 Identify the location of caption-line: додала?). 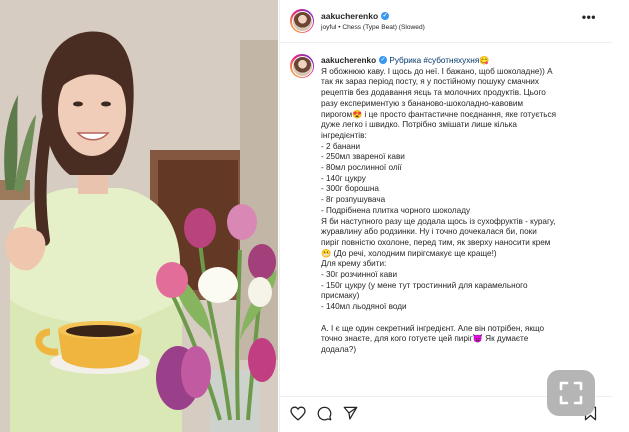
(339, 349).